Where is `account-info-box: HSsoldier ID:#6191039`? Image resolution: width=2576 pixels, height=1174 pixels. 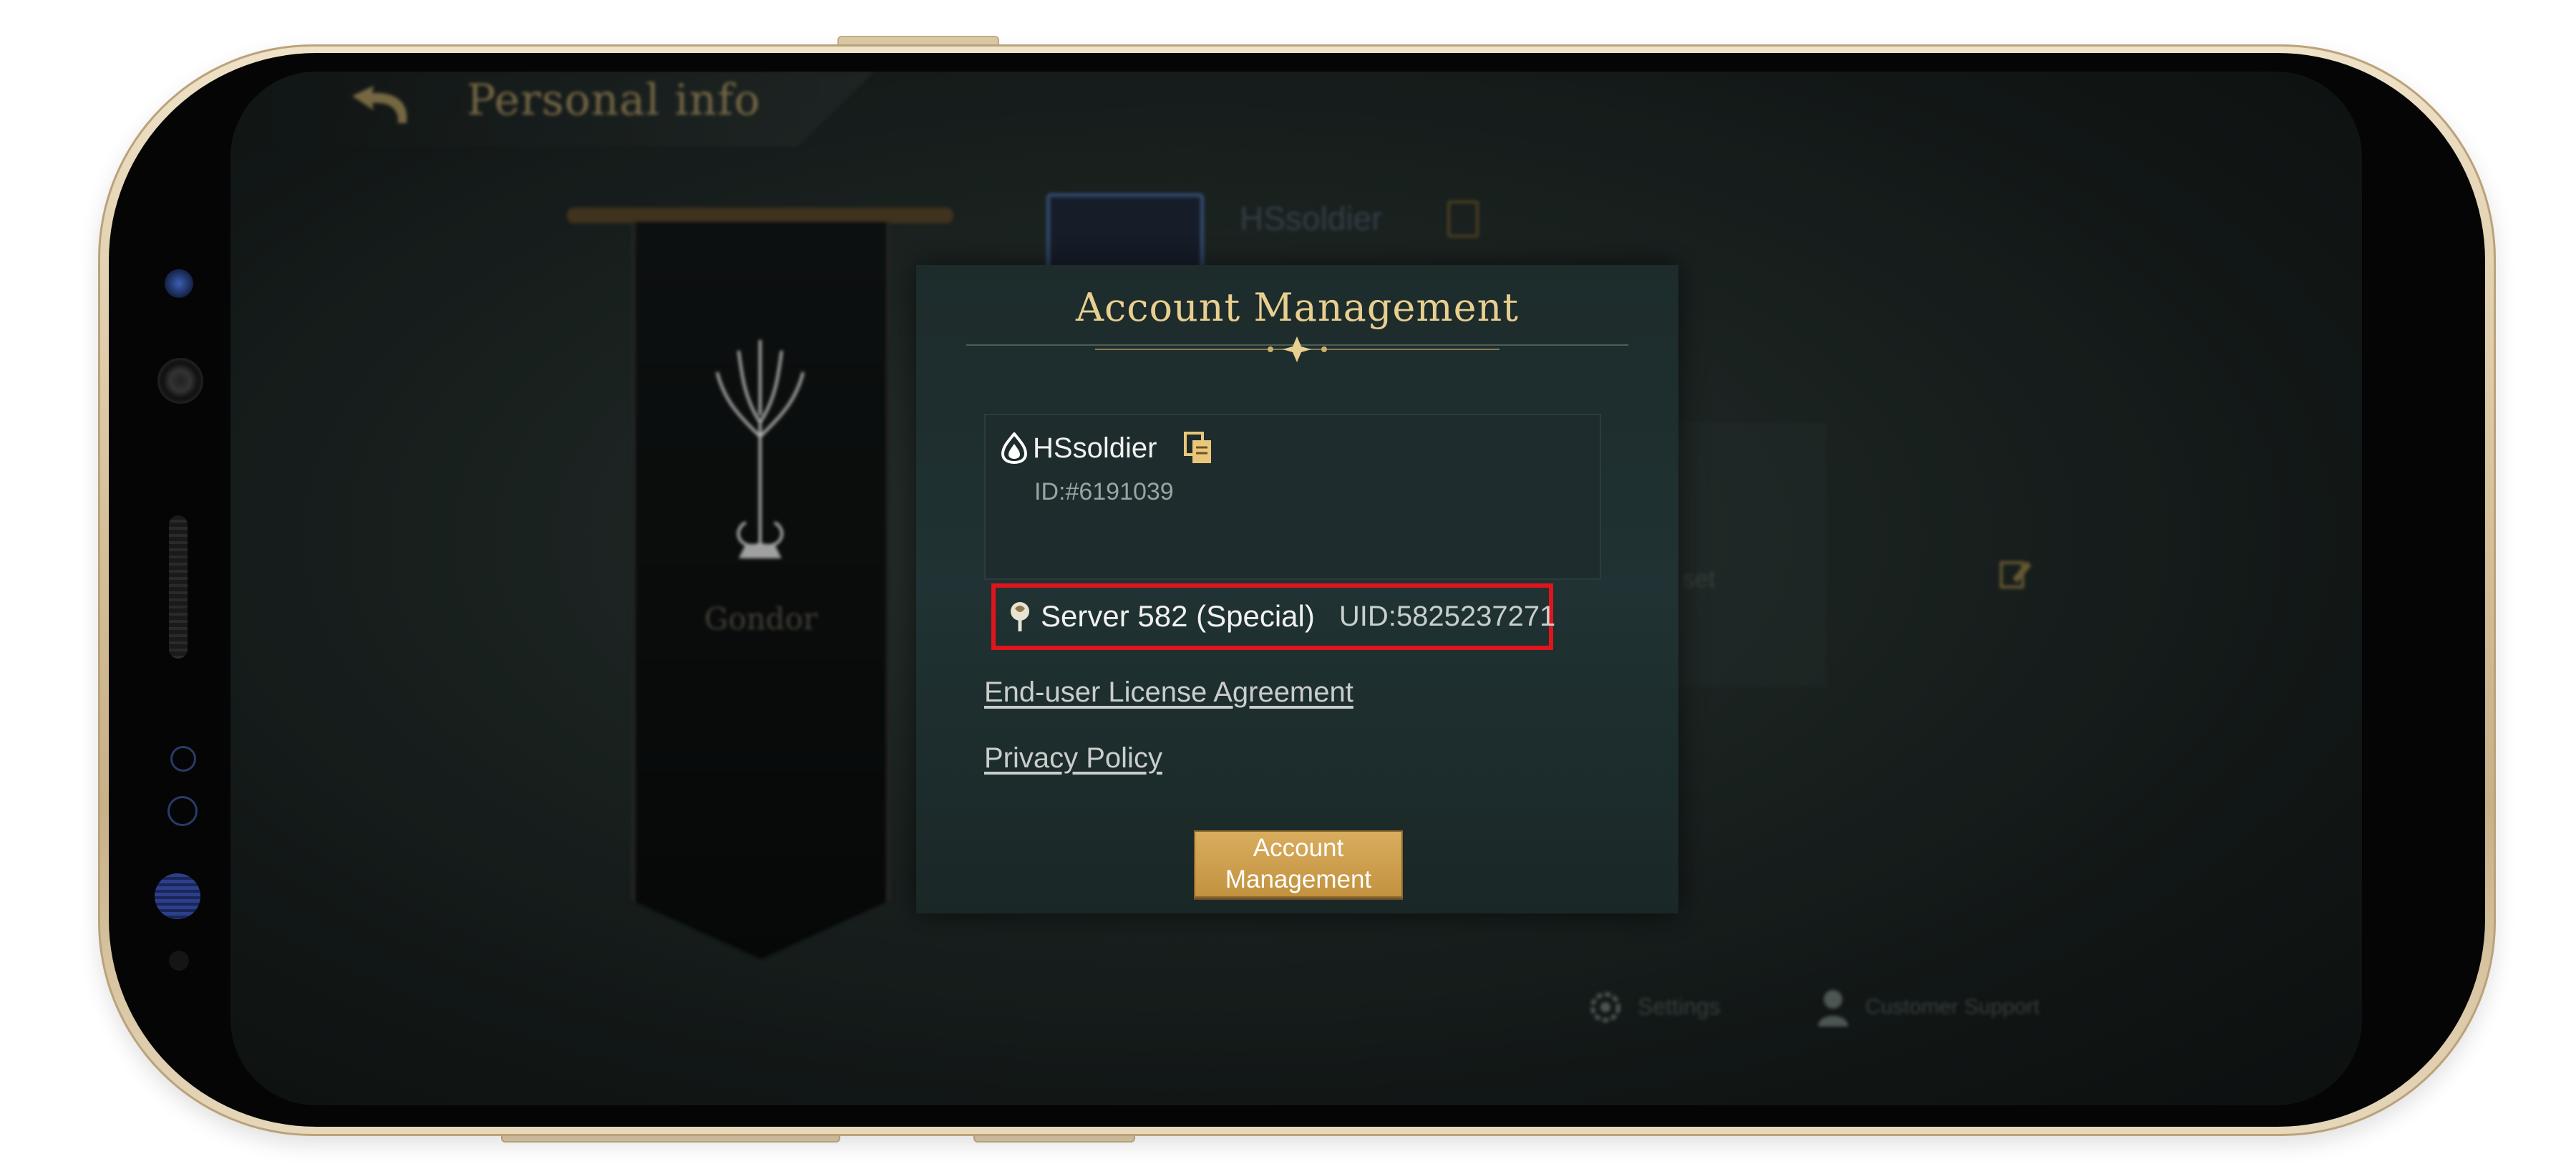
account-info-box: HSsoldier ID:#6191039 is located at coordinates (1292, 497).